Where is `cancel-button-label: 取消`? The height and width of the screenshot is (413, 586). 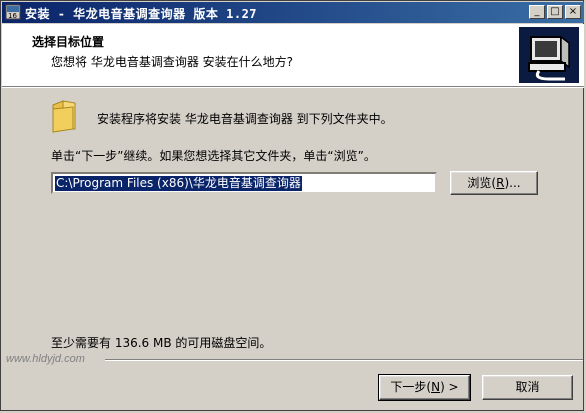 cancel-button-label: 取消 is located at coordinates (527, 387).